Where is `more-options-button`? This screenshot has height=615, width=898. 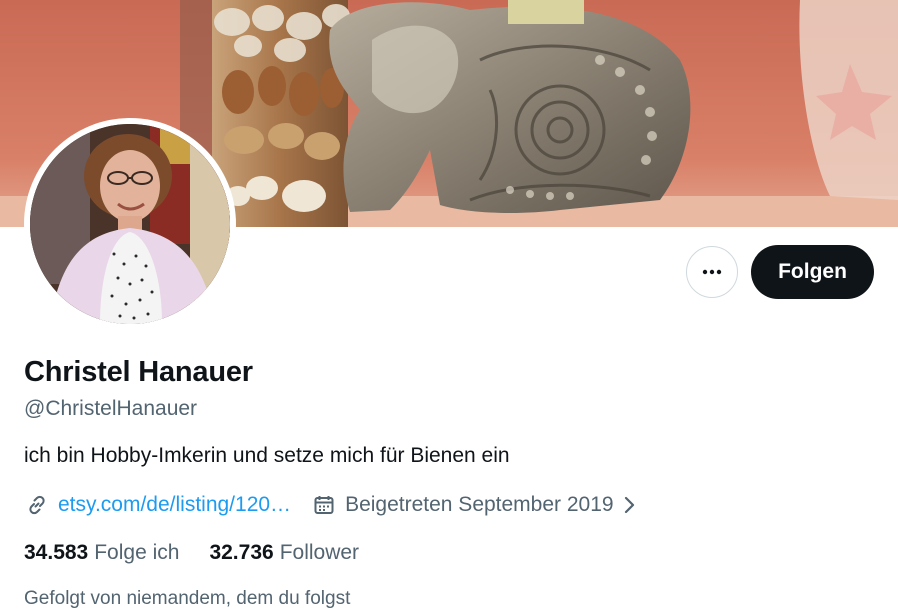 more-options-button is located at coordinates (712, 272).